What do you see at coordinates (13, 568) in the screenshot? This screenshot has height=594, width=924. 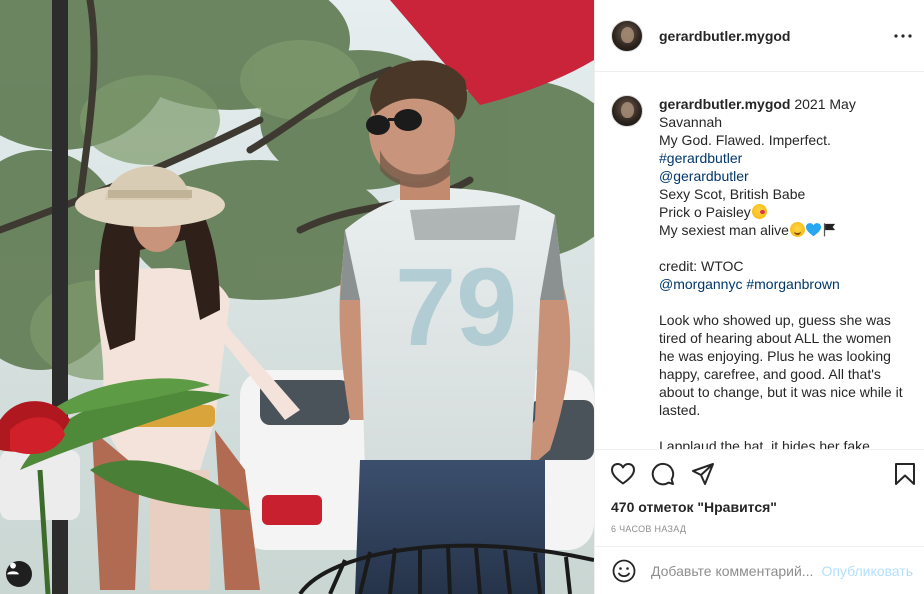 I see `user-tag-icon` at bounding box center [13, 568].